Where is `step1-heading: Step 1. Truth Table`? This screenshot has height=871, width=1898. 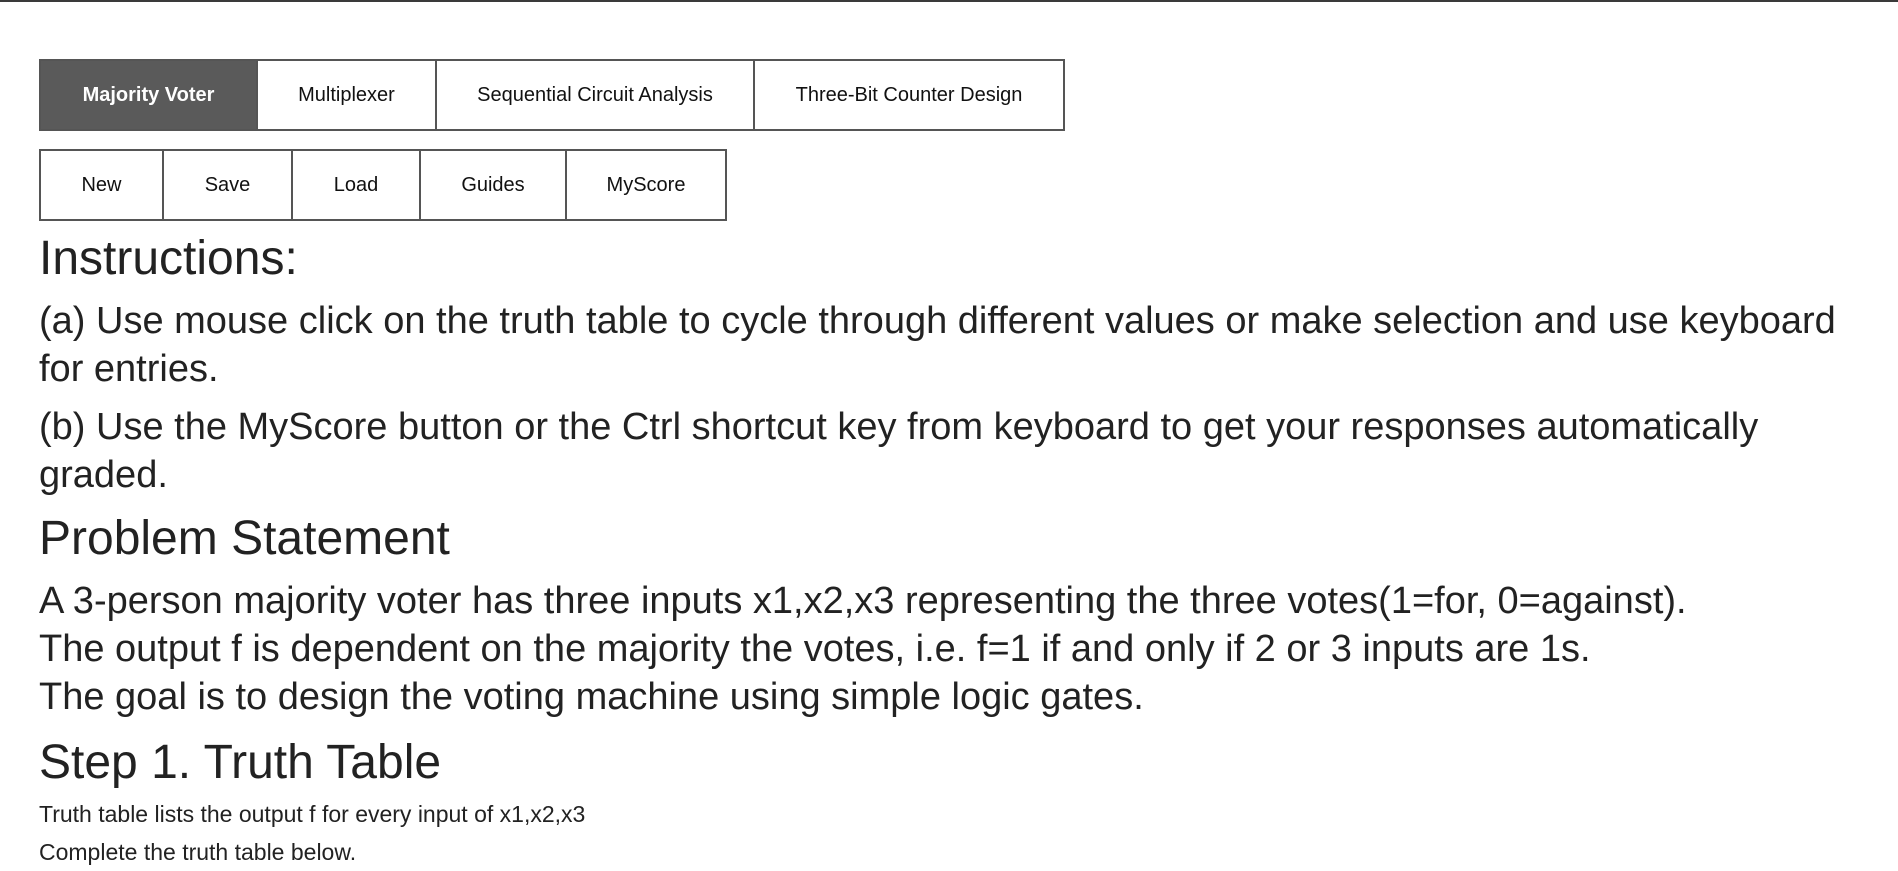
step1-heading: Step 1. Truth Table is located at coordinates (240, 762).